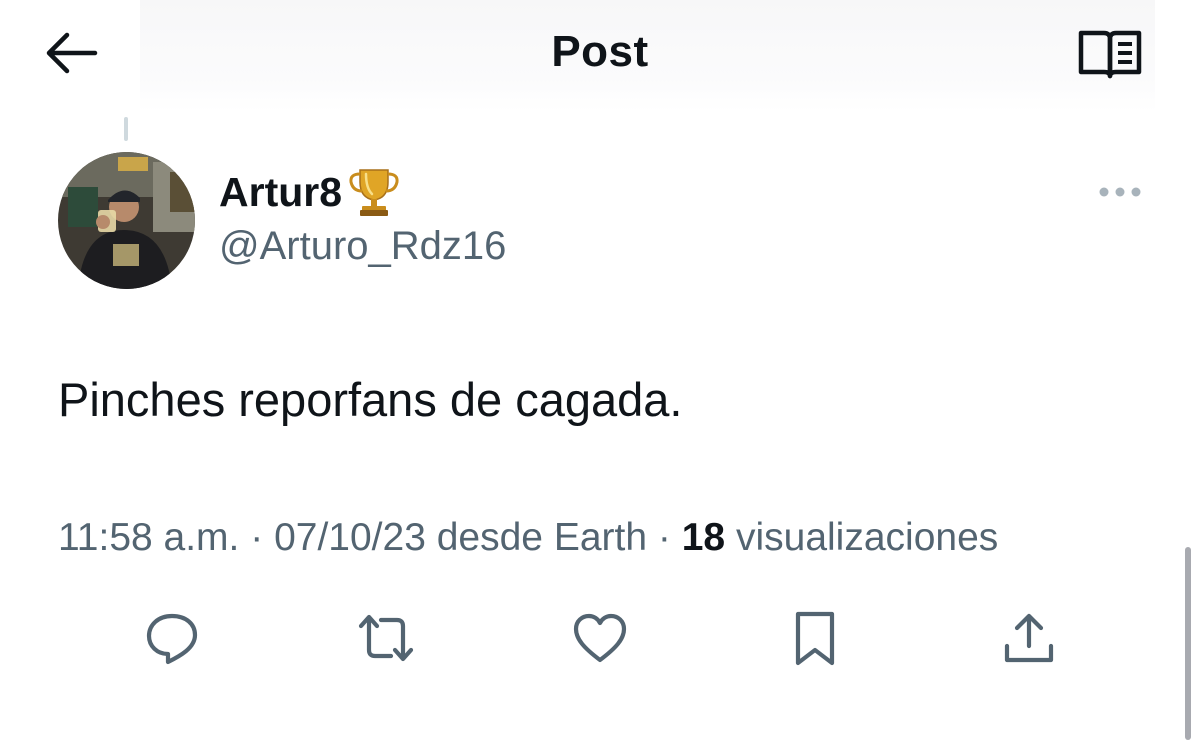 The width and height of the screenshot is (1200, 740). What do you see at coordinates (126, 129) in the screenshot?
I see `thread-connector-line` at bounding box center [126, 129].